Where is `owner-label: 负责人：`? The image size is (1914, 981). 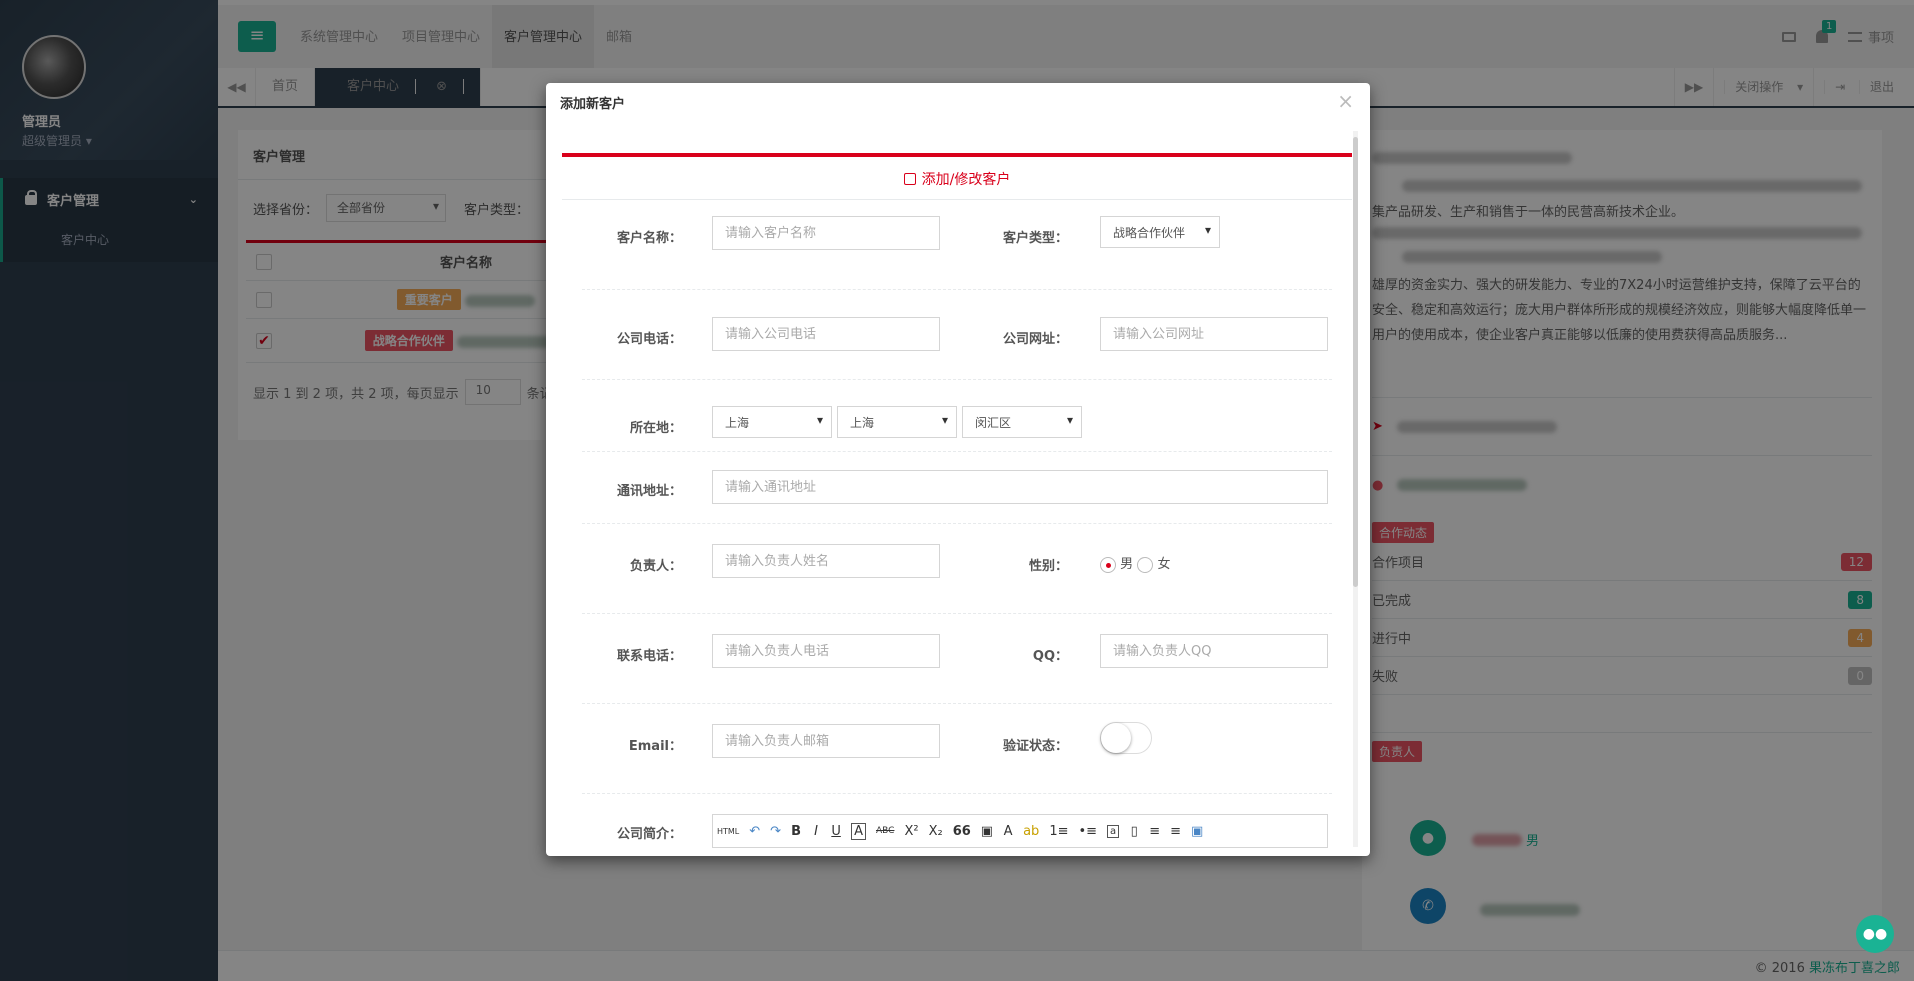 owner-label: 负责人： is located at coordinates (655, 566).